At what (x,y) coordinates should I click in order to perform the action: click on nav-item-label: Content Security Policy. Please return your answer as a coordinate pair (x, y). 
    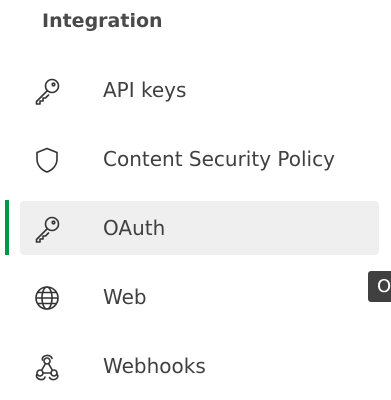
    Looking at the image, I should click on (219, 159).